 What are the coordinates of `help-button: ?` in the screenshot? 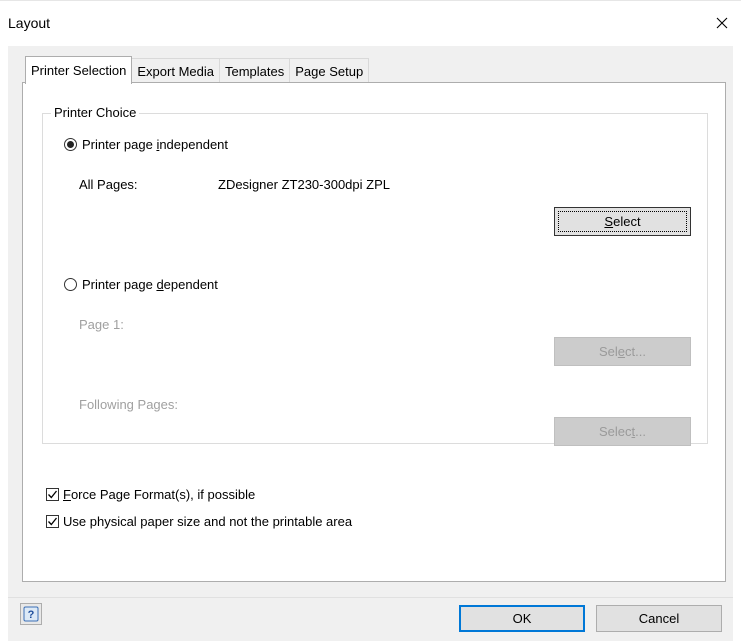 It's located at (31, 614).